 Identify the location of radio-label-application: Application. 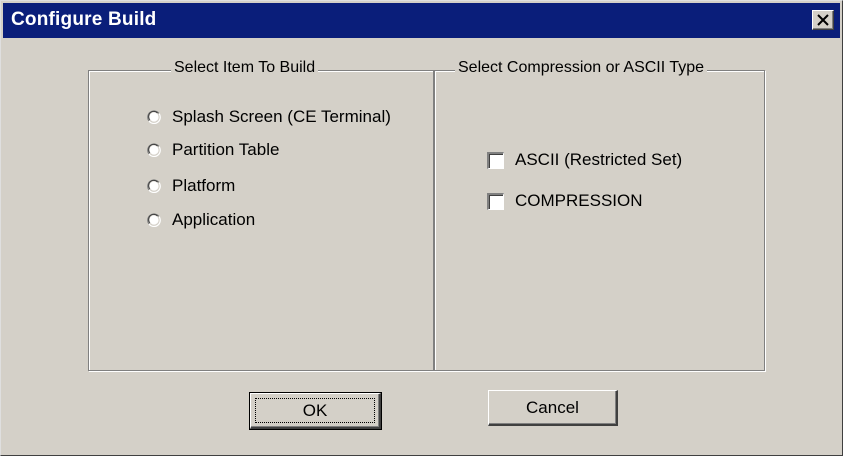
(214, 219).